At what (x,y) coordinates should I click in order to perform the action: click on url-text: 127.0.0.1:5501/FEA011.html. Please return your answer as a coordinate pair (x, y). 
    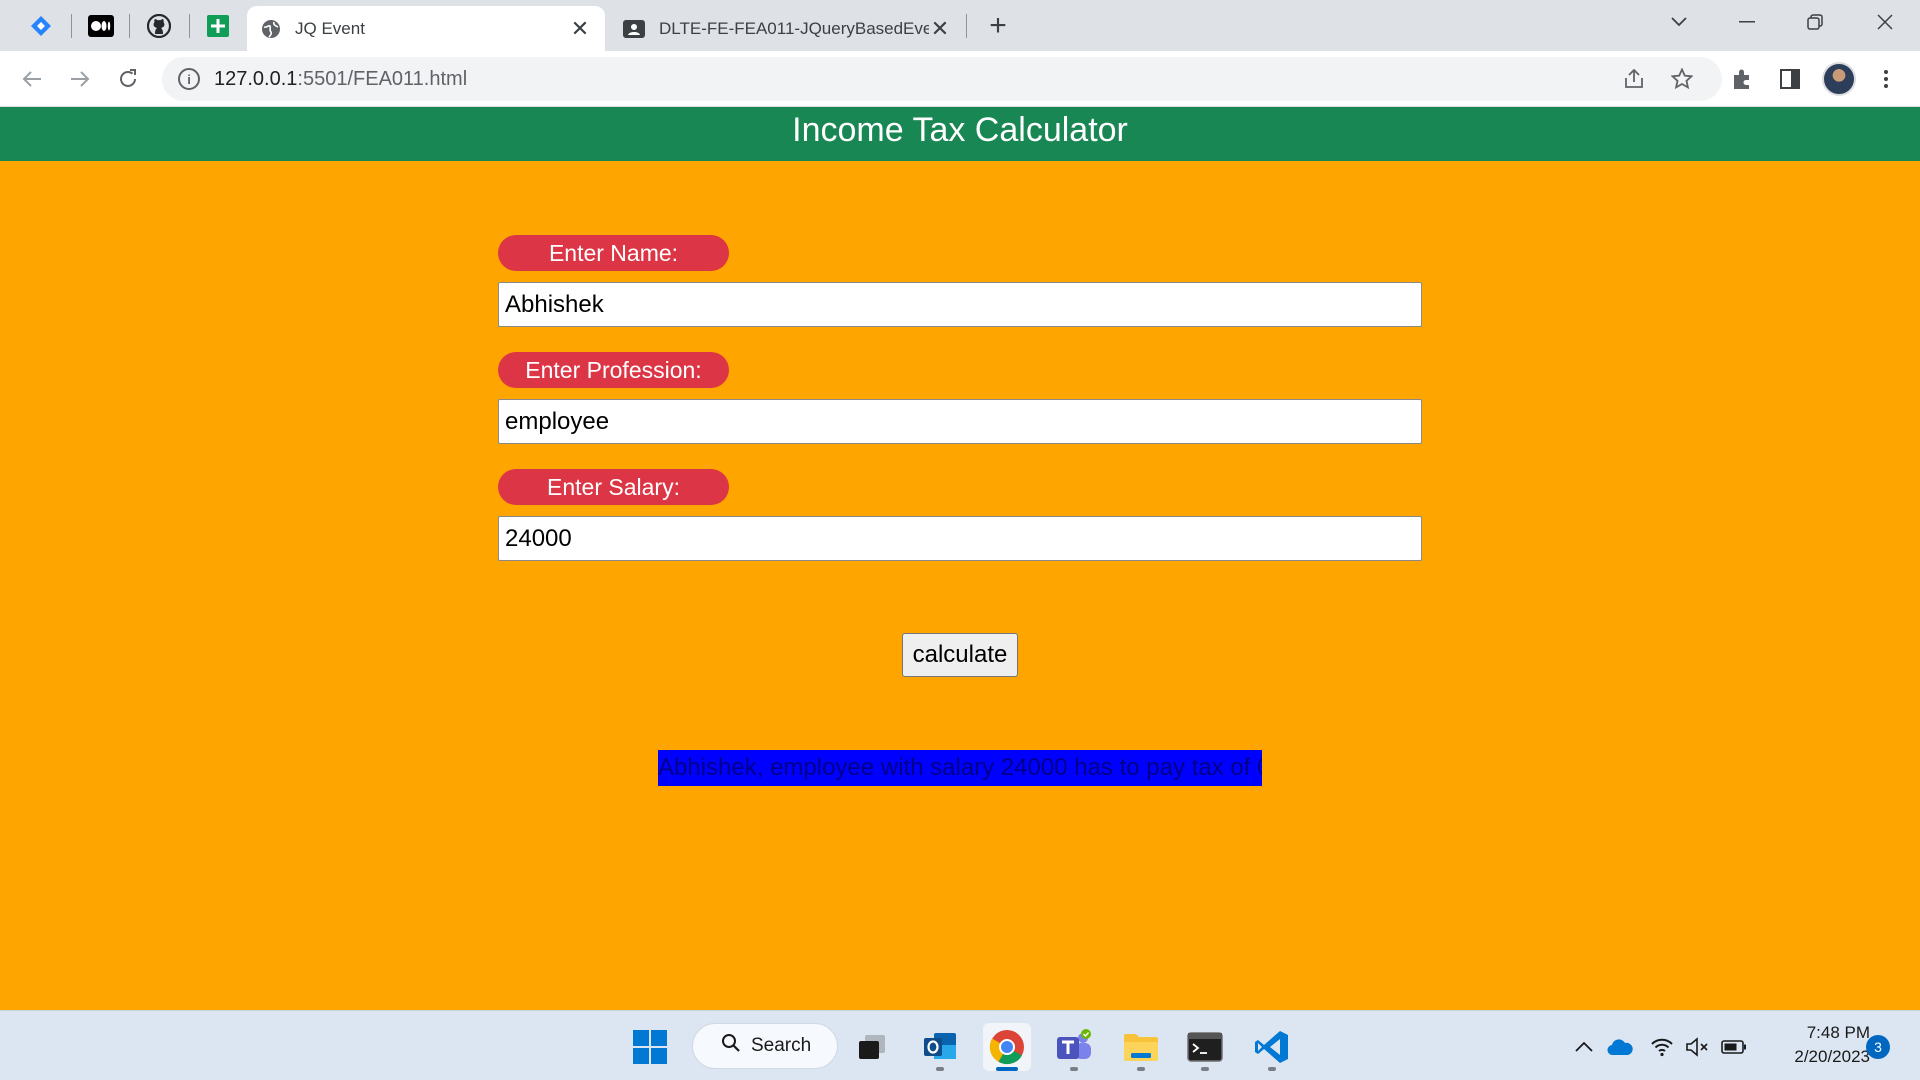
    Looking at the image, I should click on (340, 79).